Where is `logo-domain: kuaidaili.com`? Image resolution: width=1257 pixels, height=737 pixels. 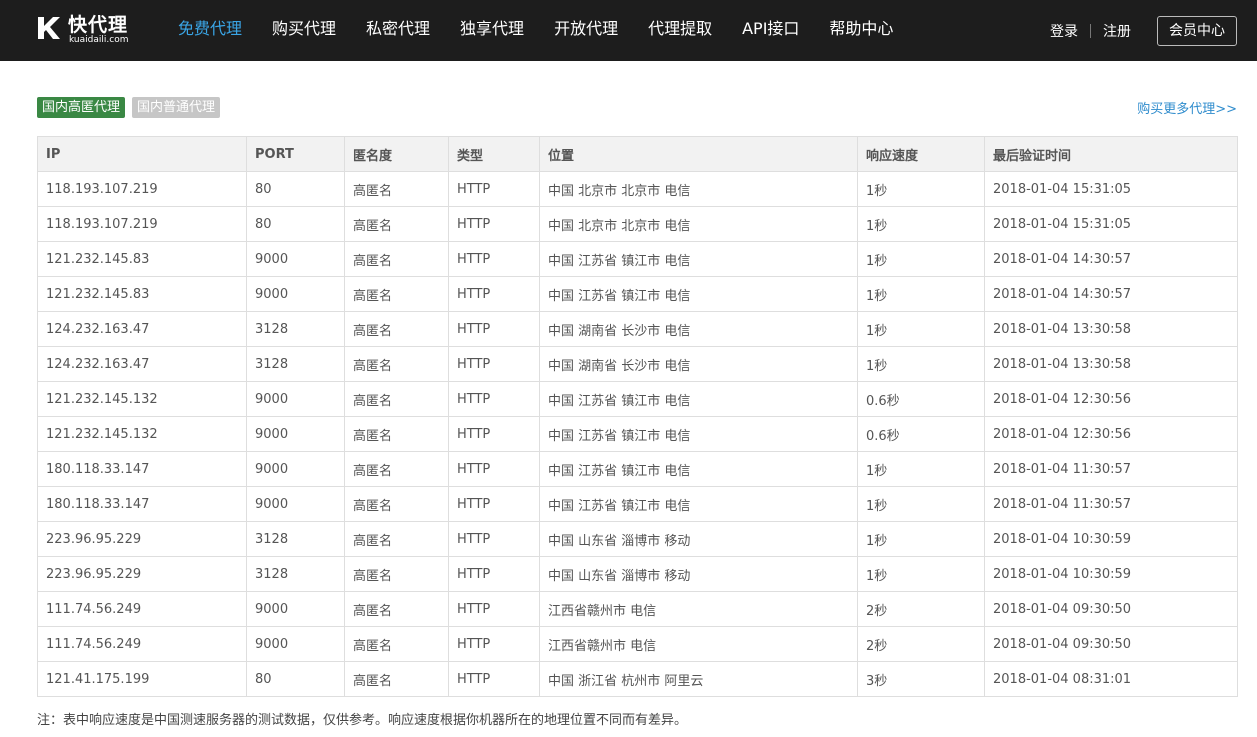 logo-domain: kuaidaili.com is located at coordinates (99, 40).